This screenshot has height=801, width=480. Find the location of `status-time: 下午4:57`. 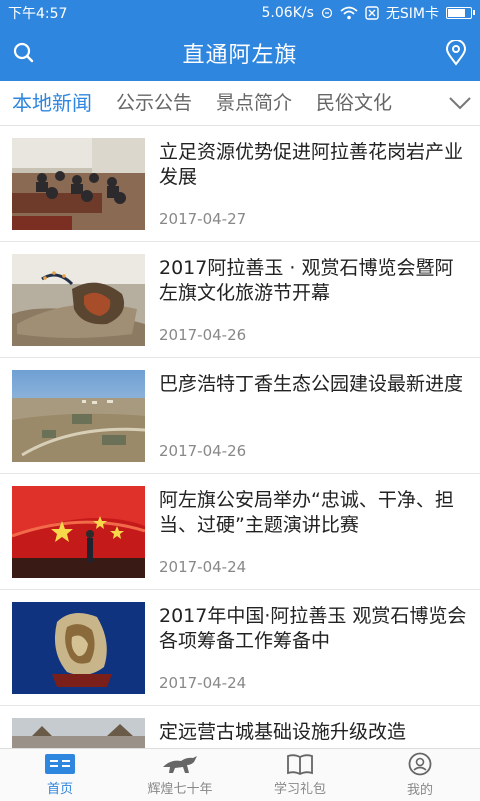

status-time: 下午4:57 is located at coordinates (38, 13).